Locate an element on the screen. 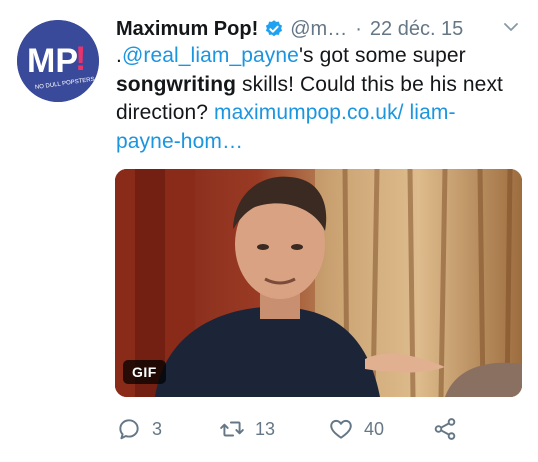 Image resolution: width=538 pixels, height=462 pixels. share-button is located at coordinates (450, 429).